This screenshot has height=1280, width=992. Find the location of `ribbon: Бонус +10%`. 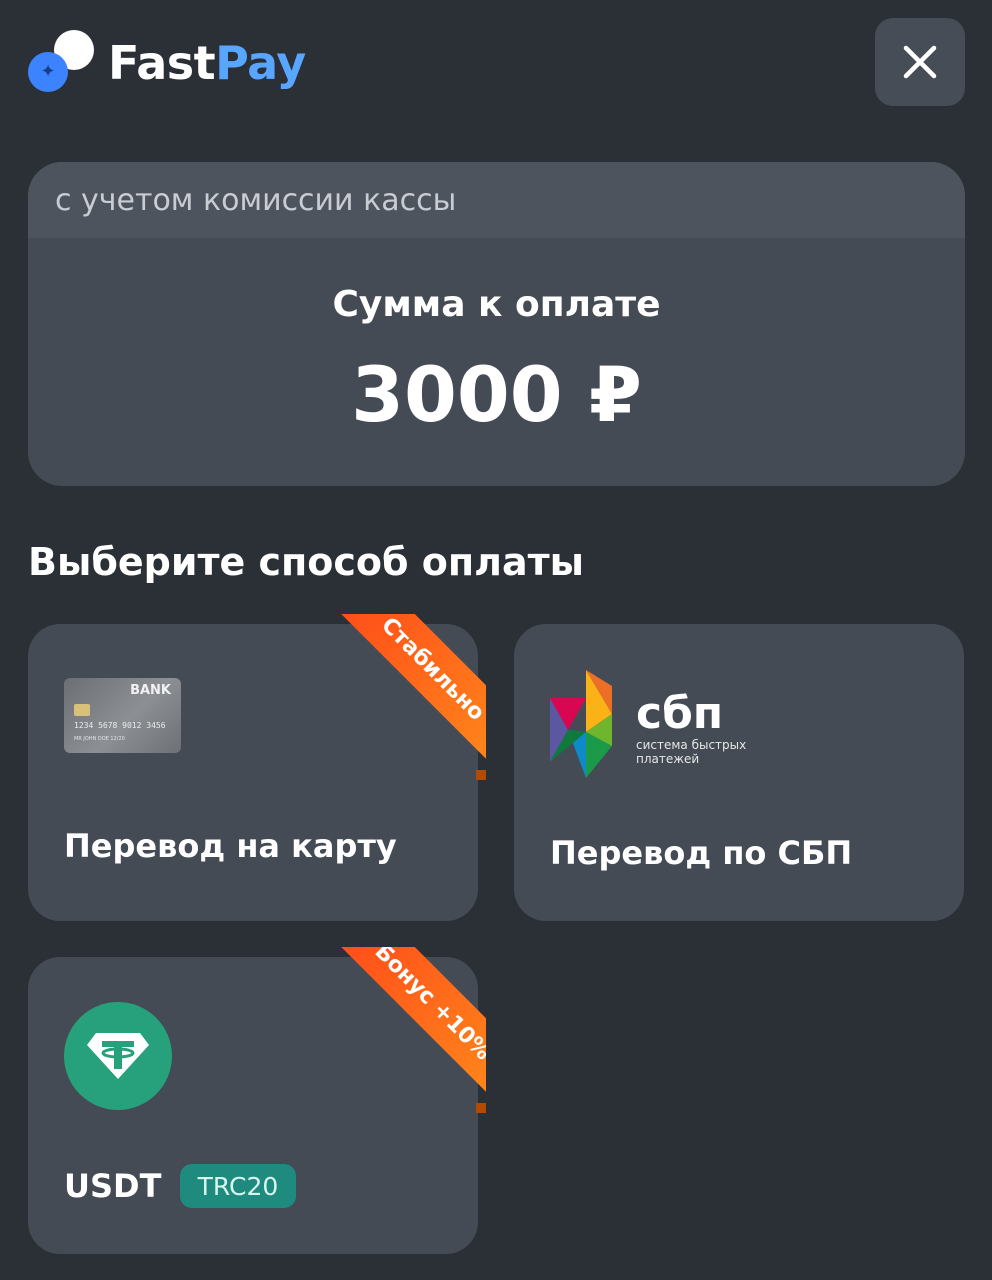

ribbon: Бонус +10% is located at coordinates (403, 1030).